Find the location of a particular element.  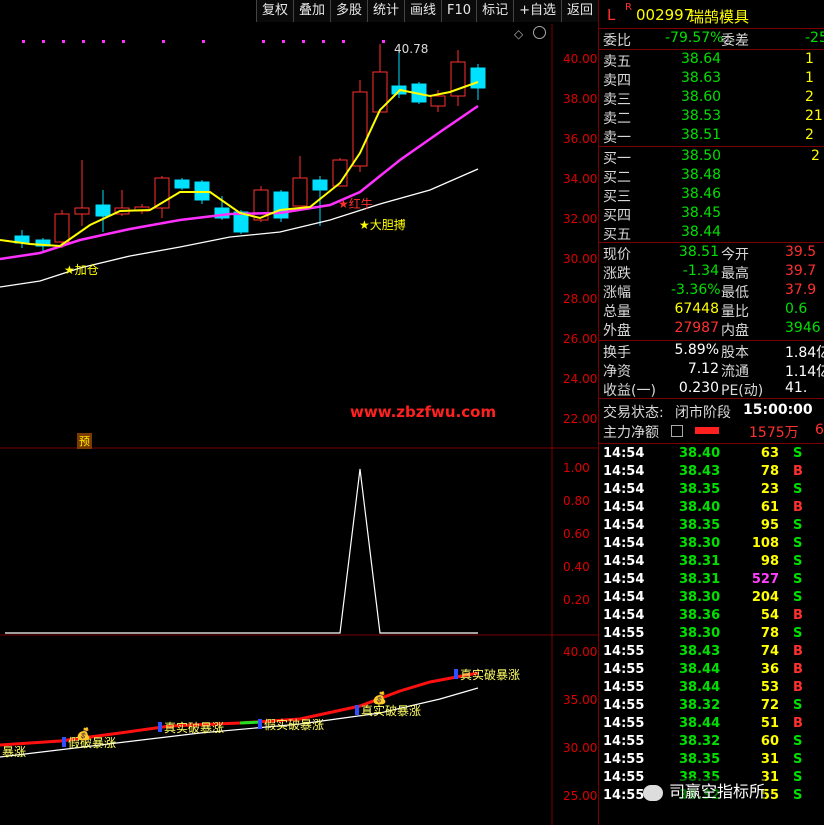

tick-row: 14:5538.3531S is located at coordinates (703, 759).